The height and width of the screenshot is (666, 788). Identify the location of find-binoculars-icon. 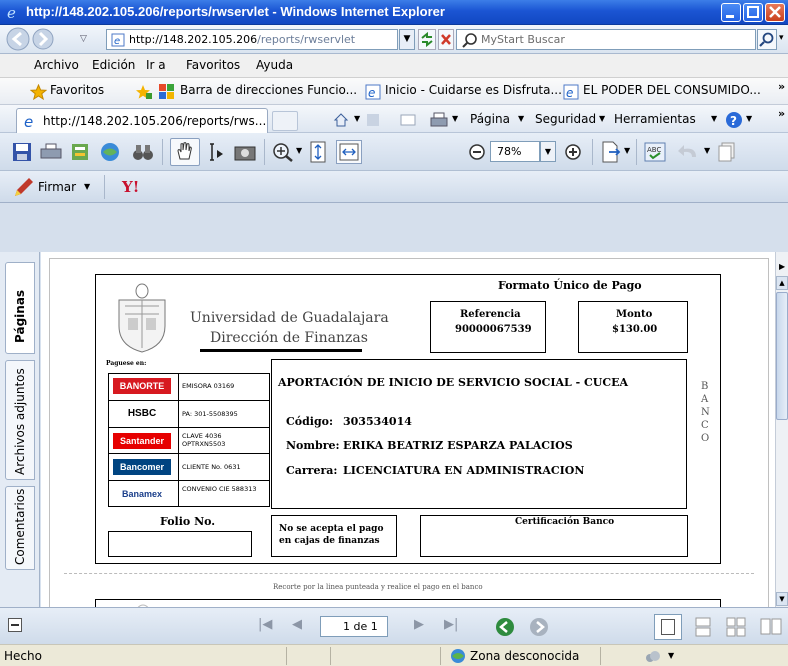
(143, 152).